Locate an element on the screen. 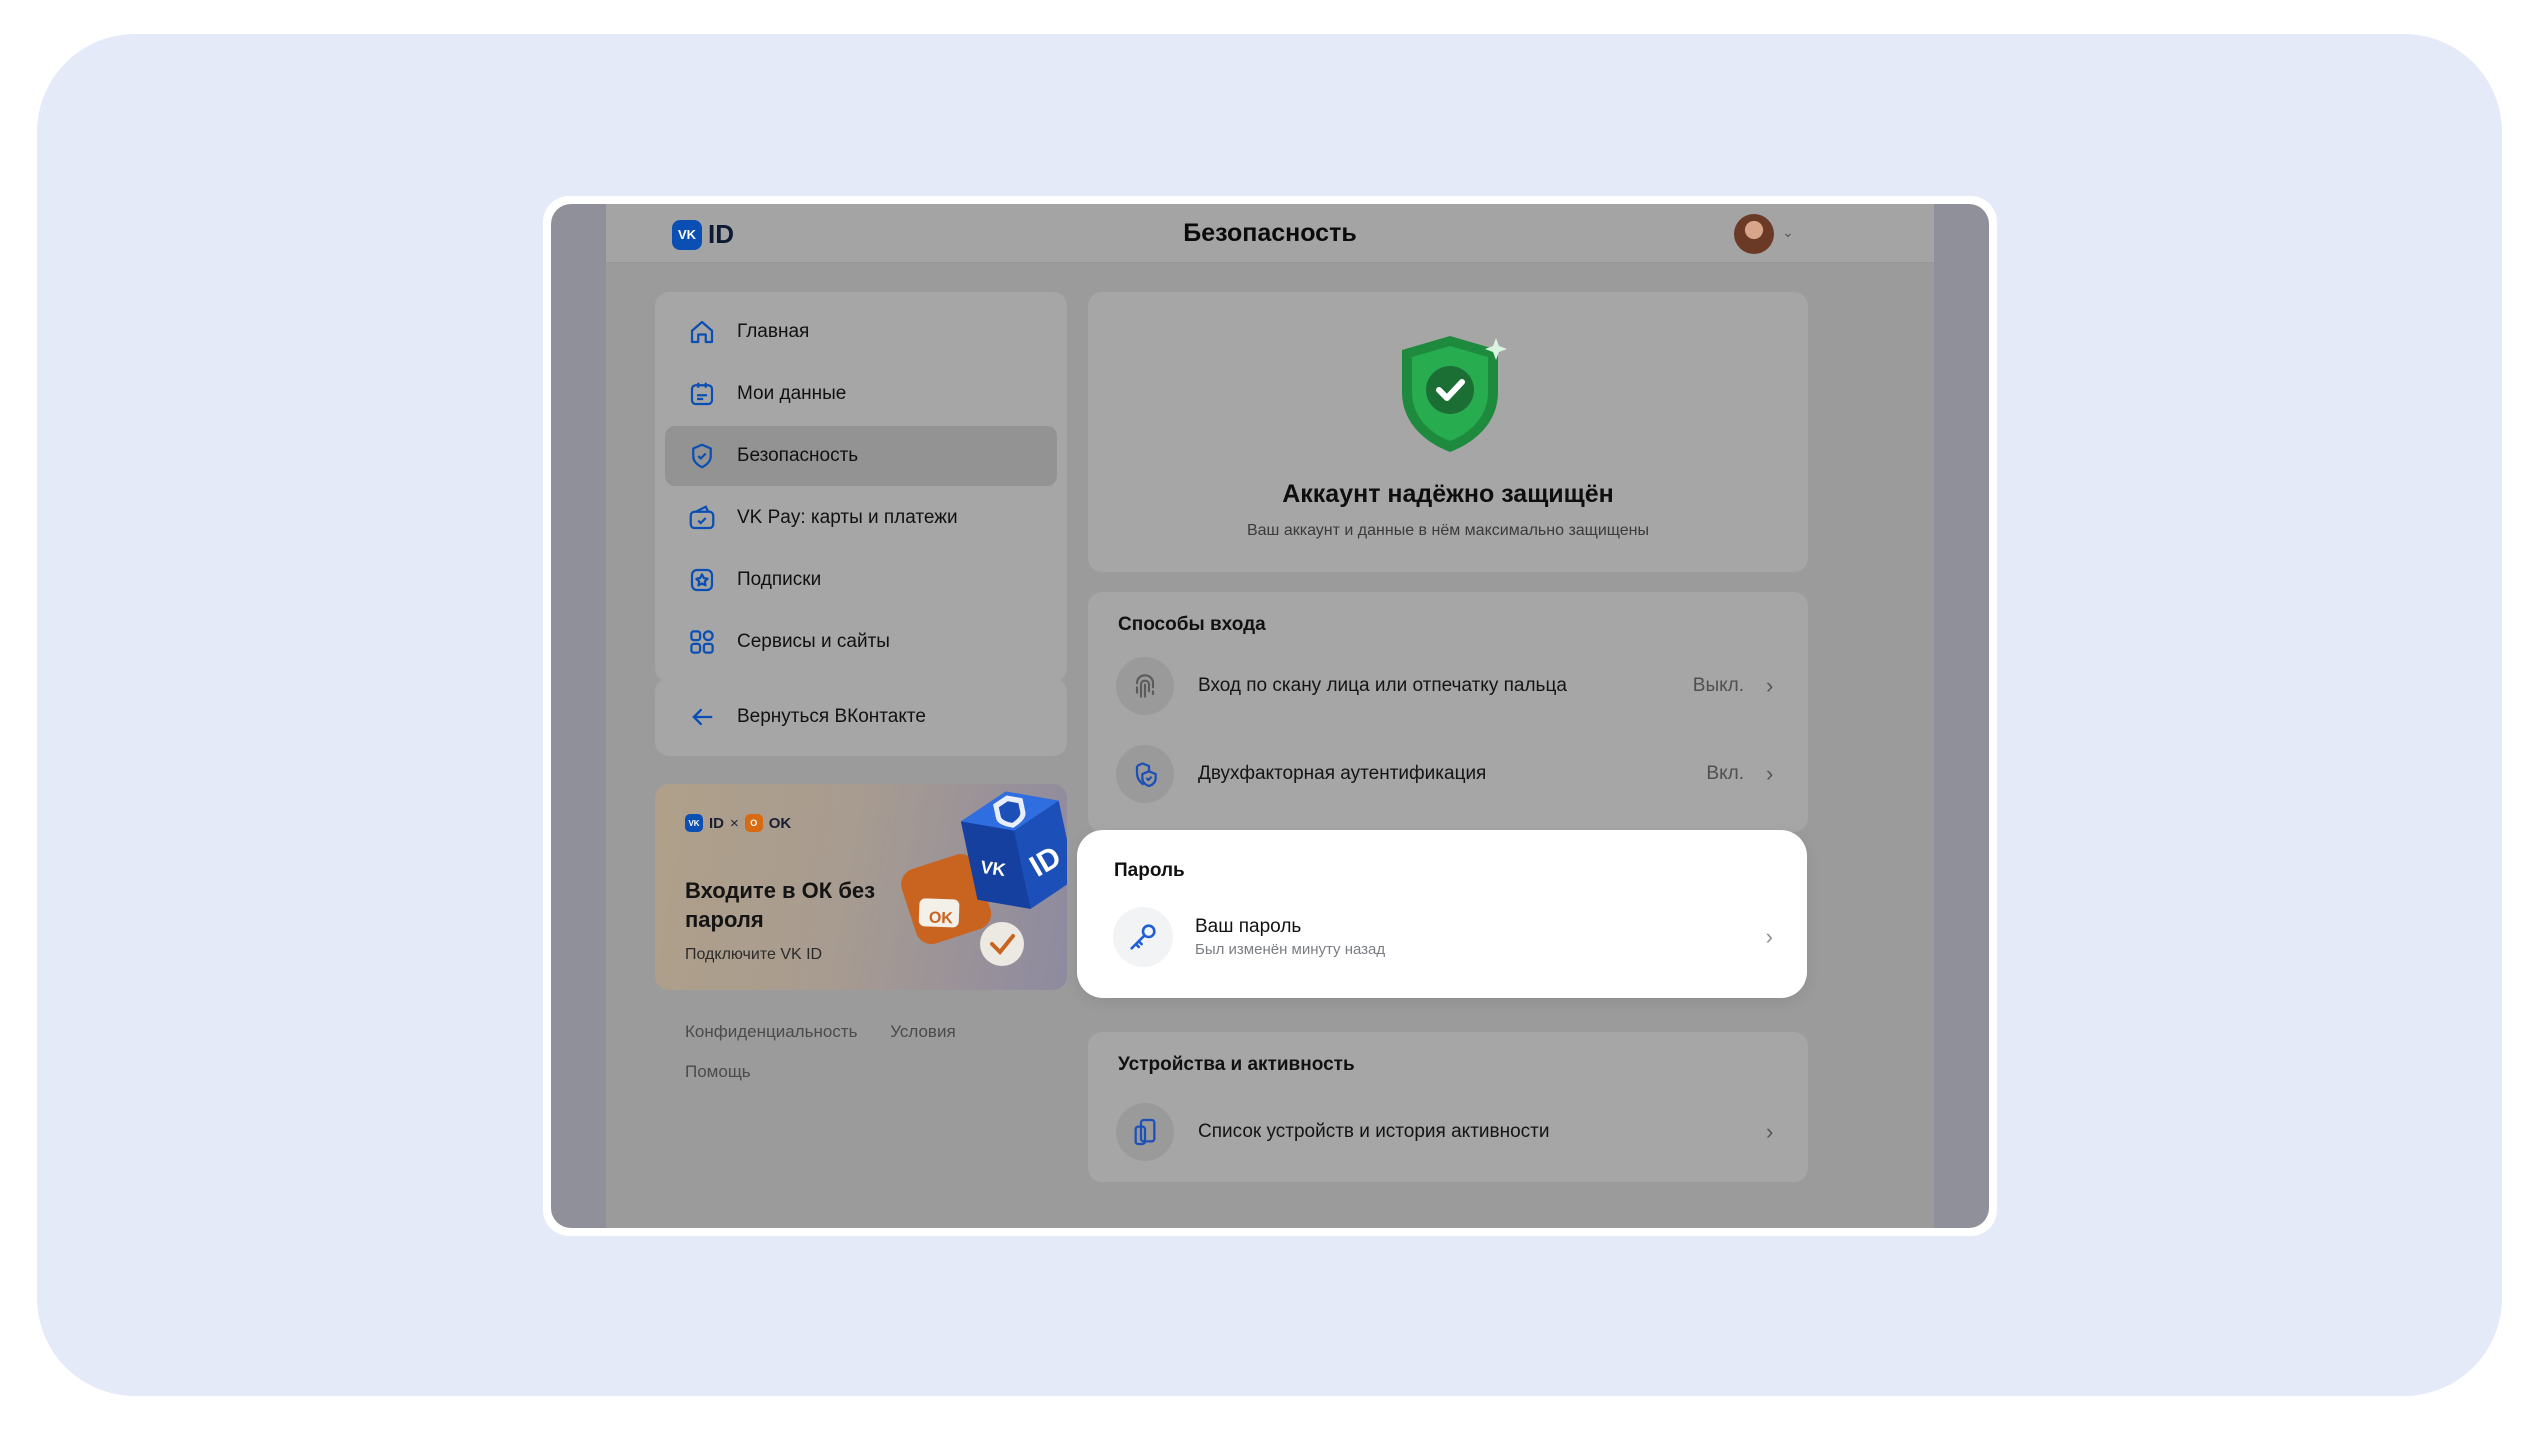  svg-text: OK is located at coordinates (941, 919).